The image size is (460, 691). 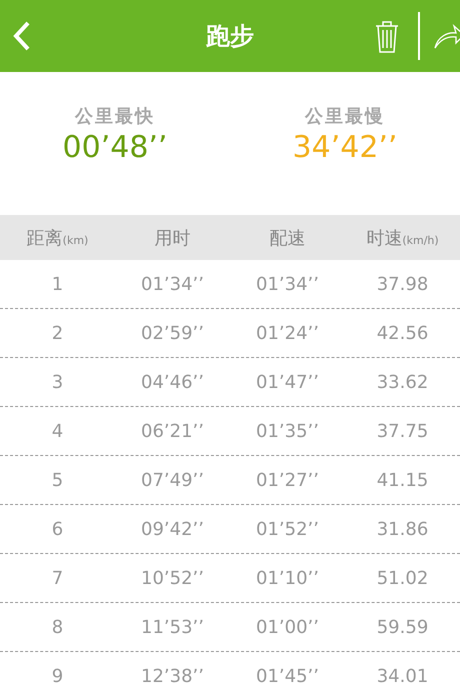 What do you see at coordinates (172, 431) in the screenshot?
I see `table-cell-text: 06’21’’` at bounding box center [172, 431].